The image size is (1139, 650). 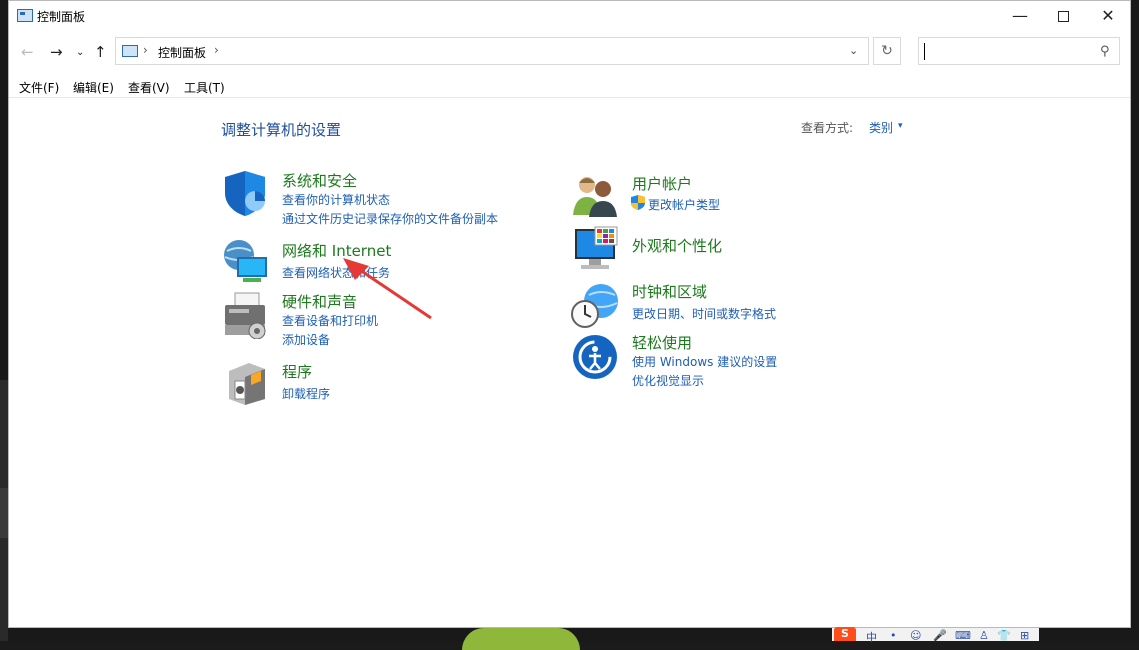 What do you see at coordinates (245, 383) in the screenshot?
I see `programs-box-icon` at bounding box center [245, 383].